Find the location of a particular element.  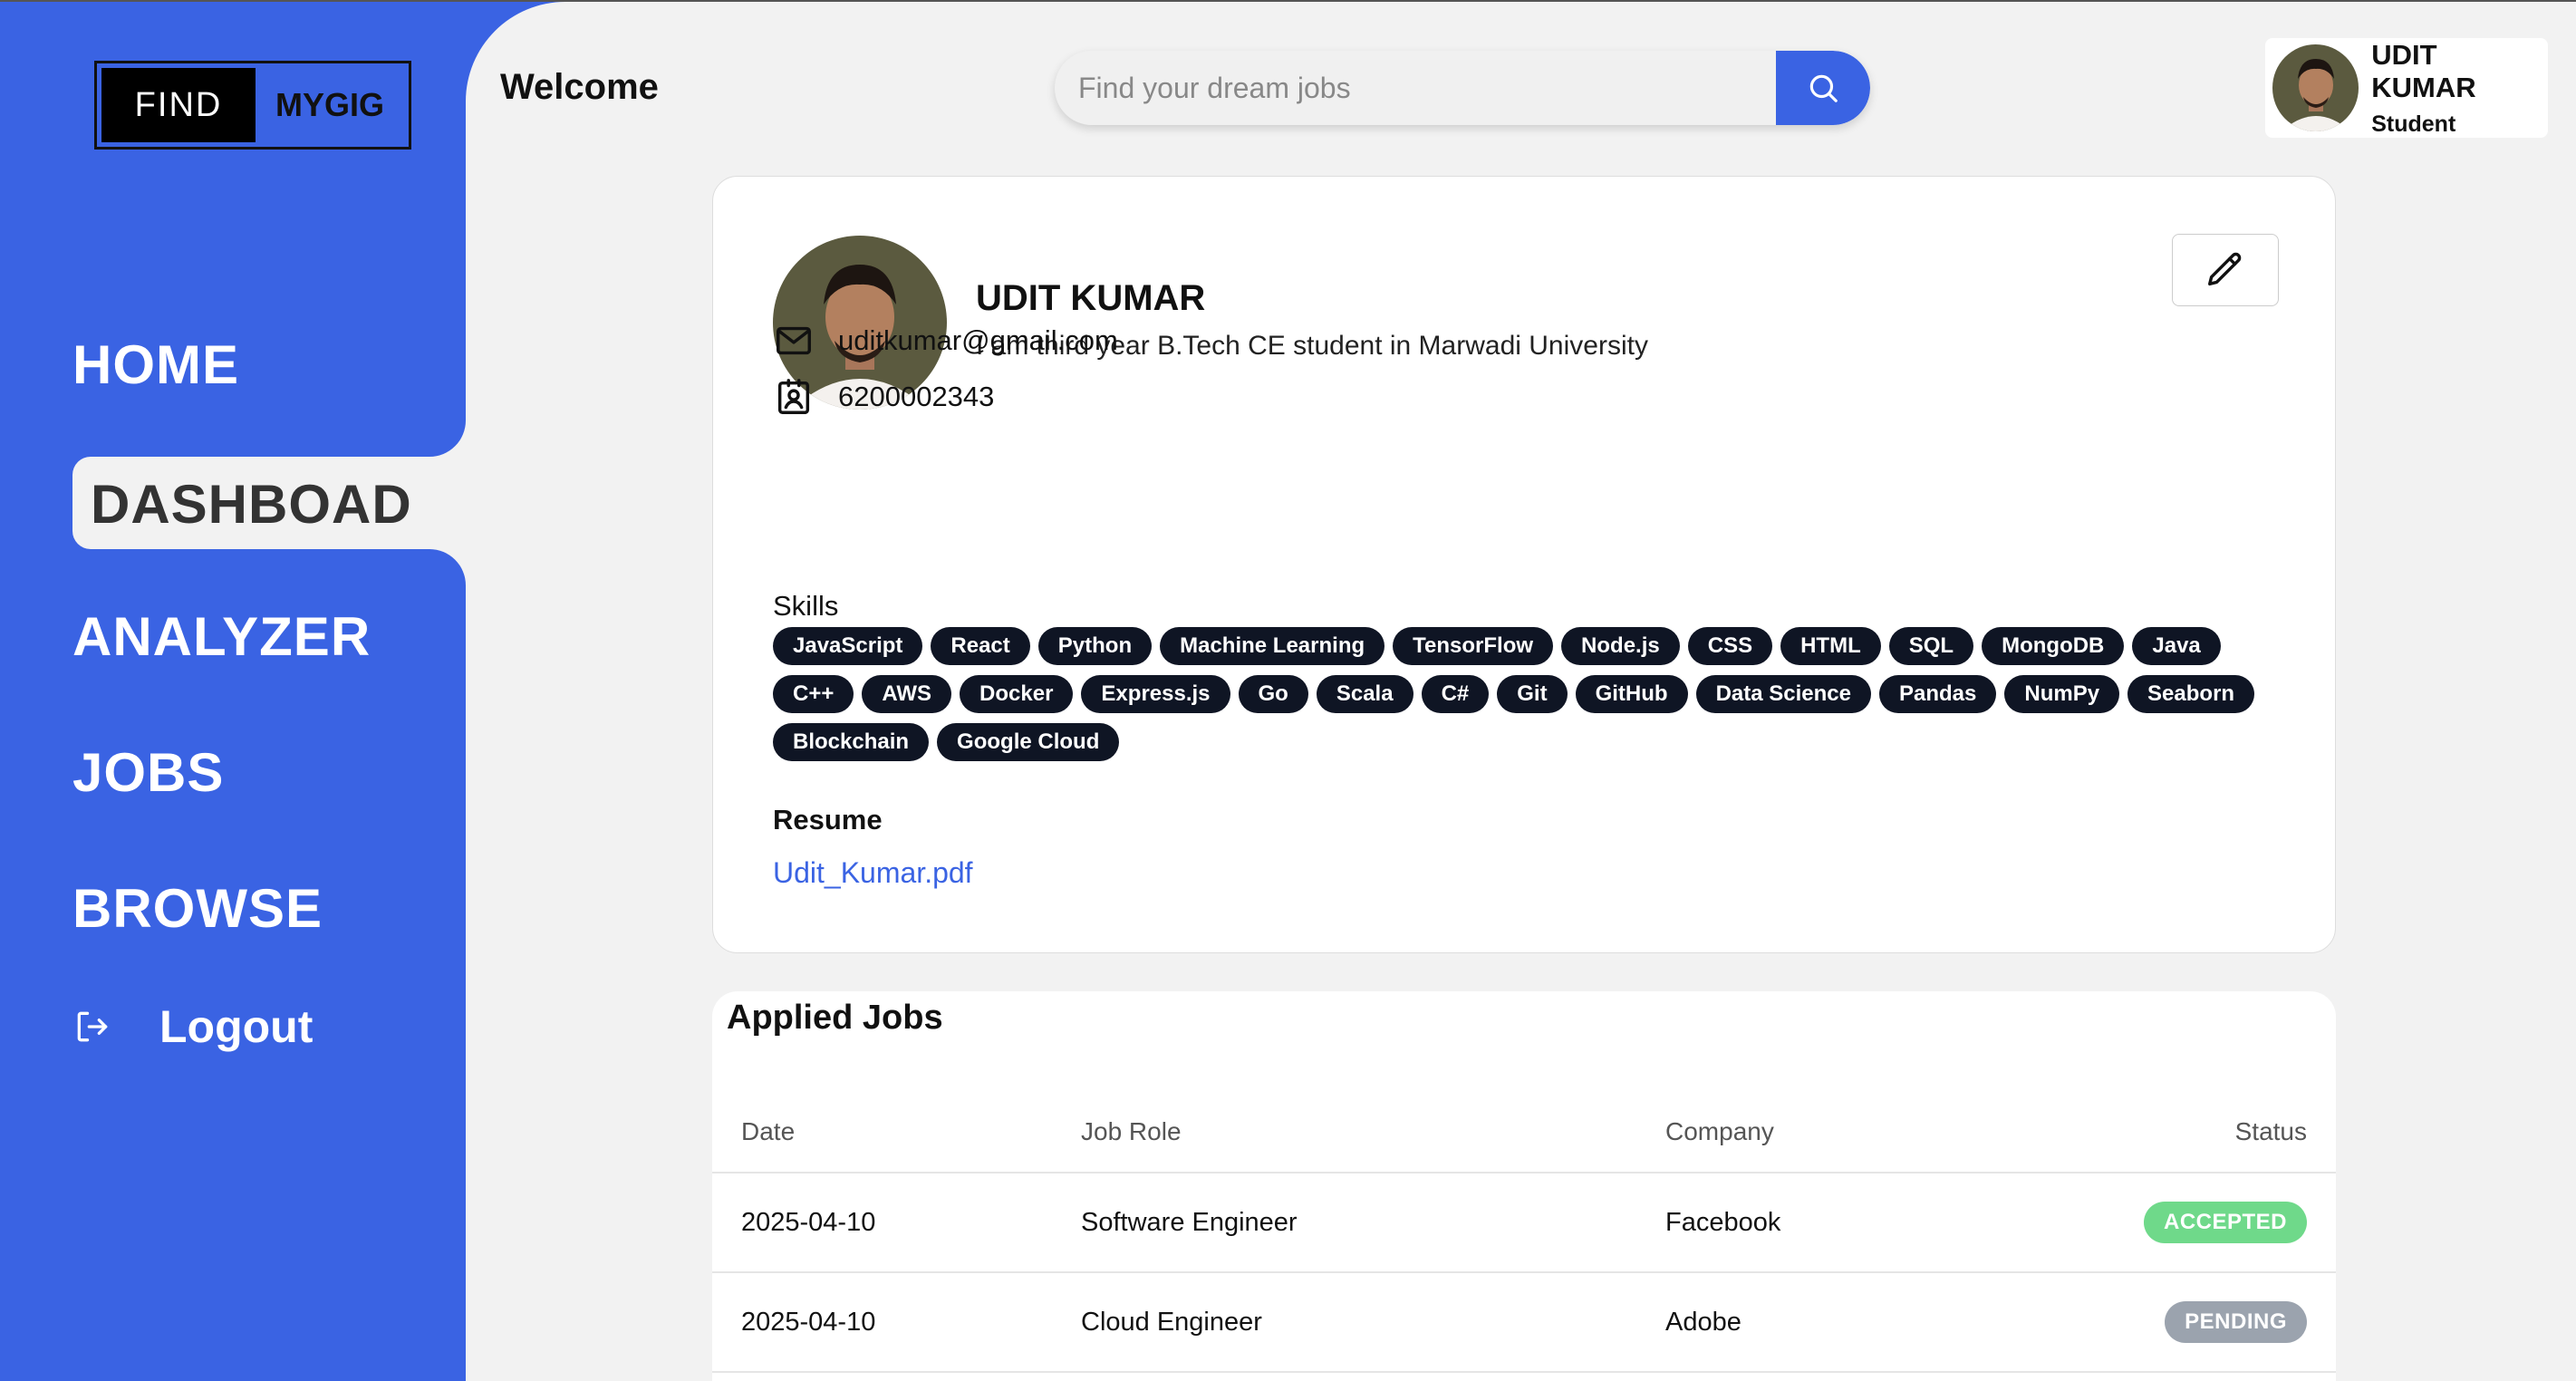

logo-find-text: FIND is located at coordinates (178, 105).